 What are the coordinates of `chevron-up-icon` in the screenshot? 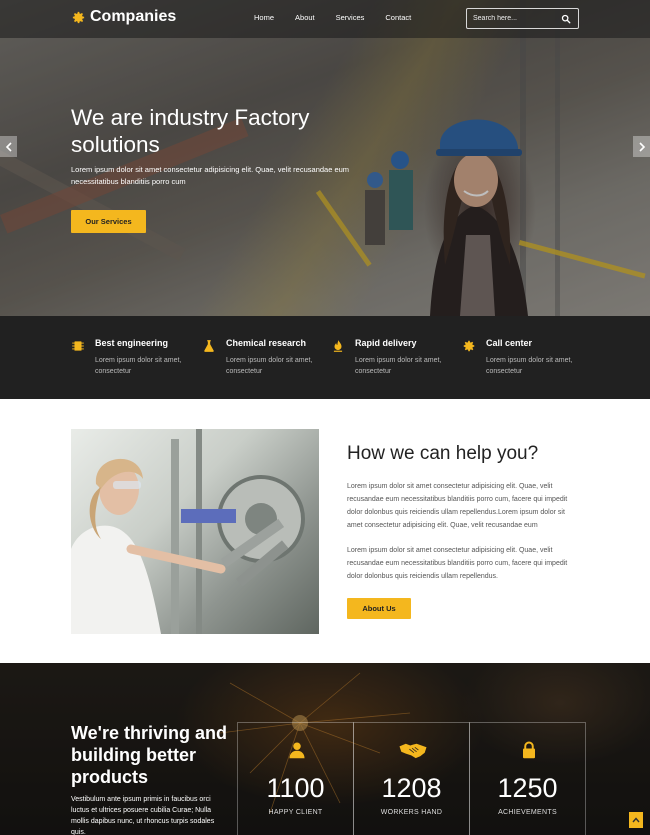 It's located at (636, 820).